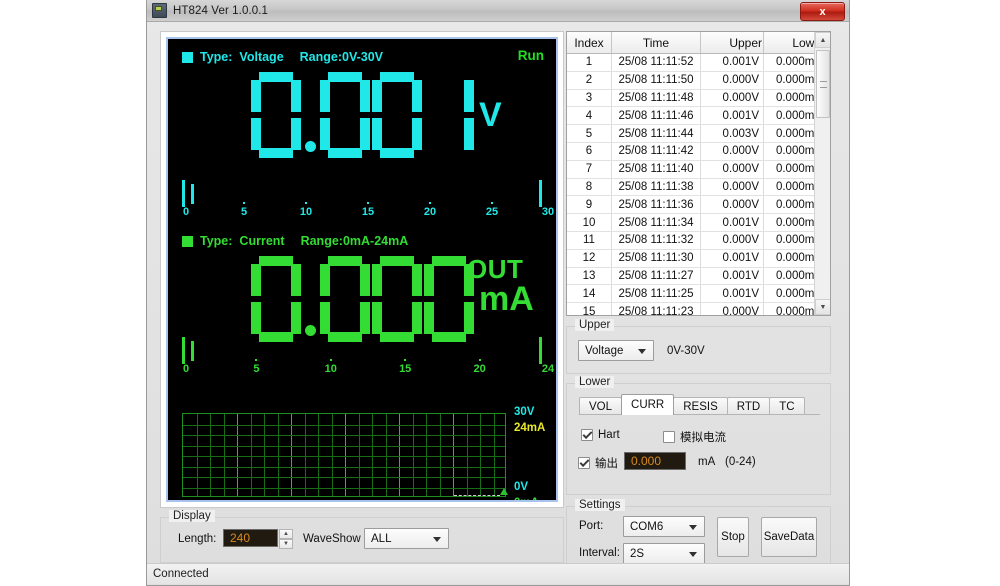 Image resolution: width=1000 pixels, height=586 pixels. What do you see at coordinates (696, 133) in the screenshot?
I see `table-row: 5 25/08 11:11:44 0.003V 0.000mA` at bounding box center [696, 133].